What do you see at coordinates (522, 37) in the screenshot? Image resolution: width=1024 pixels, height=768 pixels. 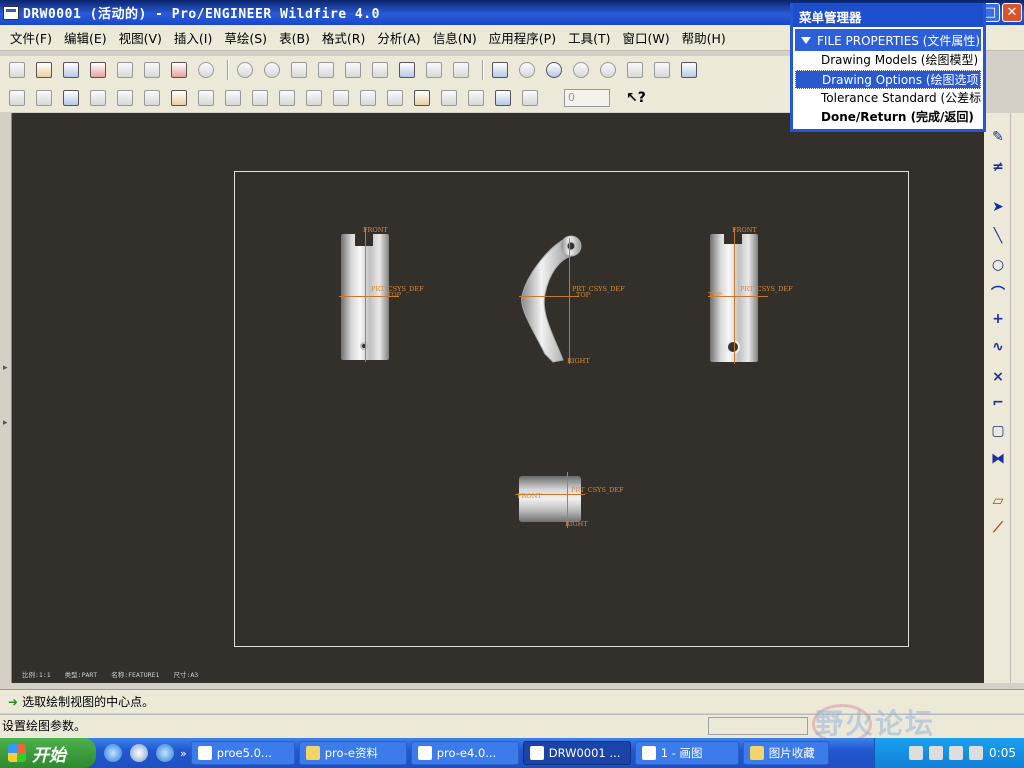 I see `menu-applications: 应用程序(P)` at bounding box center [522, 37].